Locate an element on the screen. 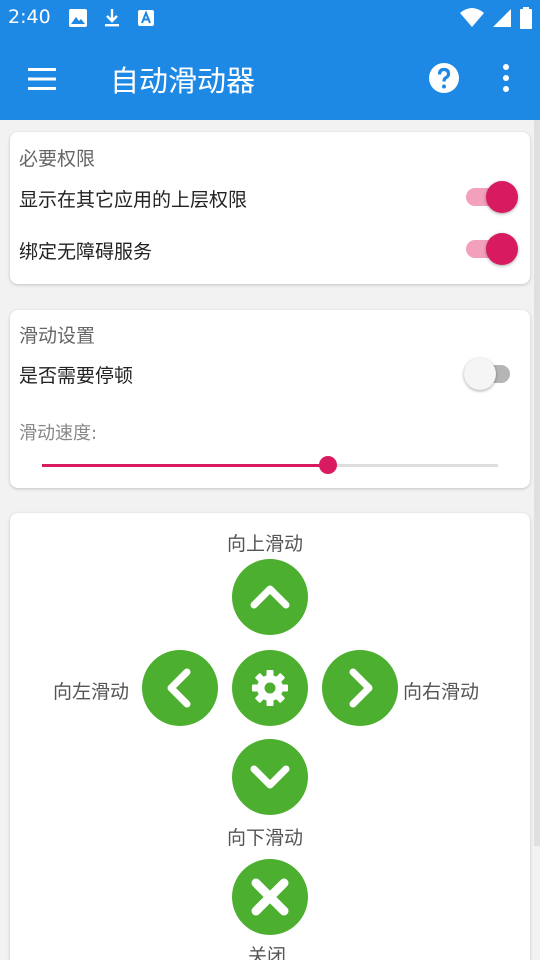  battery-icon is located at coordinates (526, 18).